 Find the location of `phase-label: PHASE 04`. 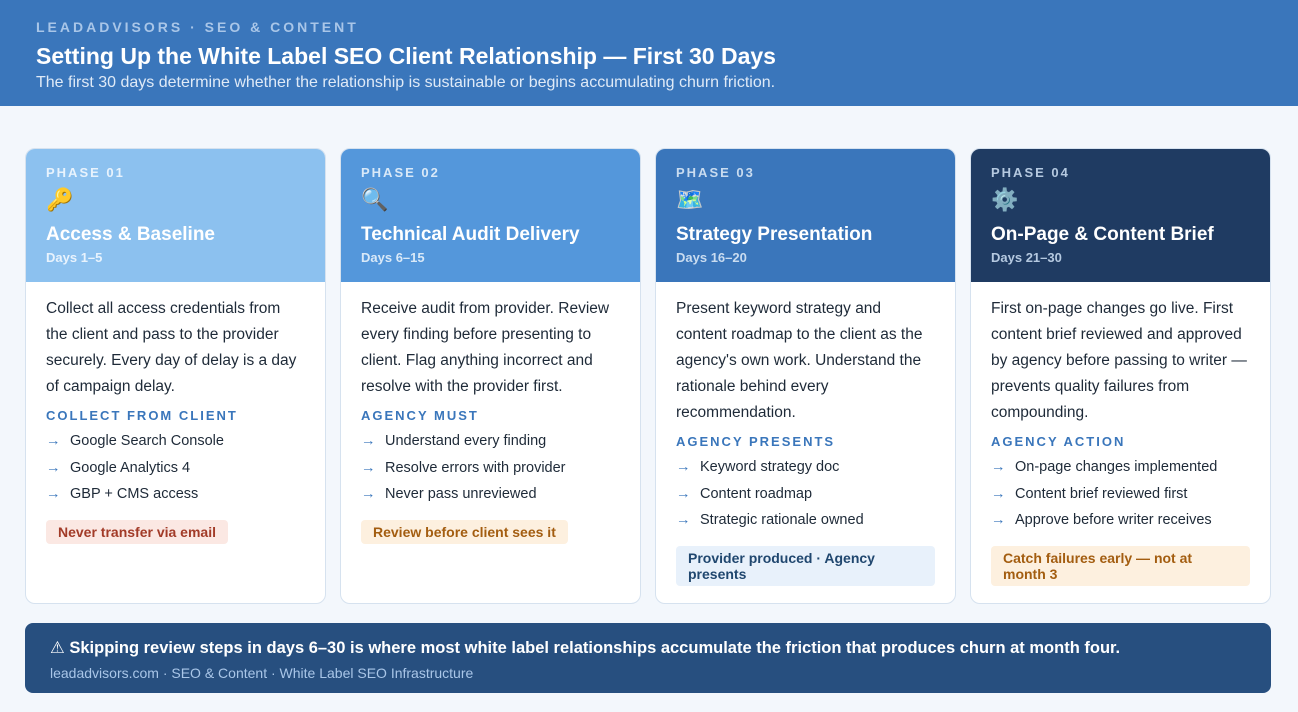

phase-label: PHASE 04 is located at coordinates (1030, 172).